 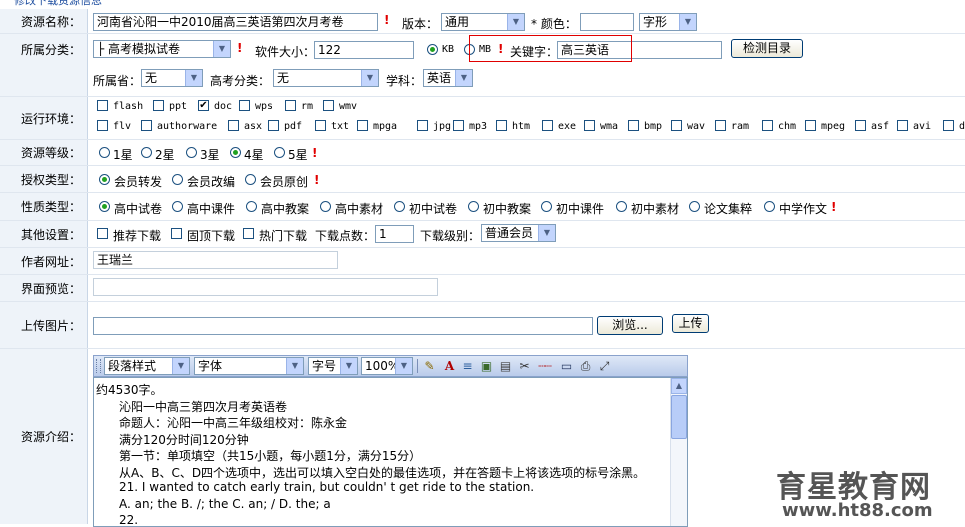 I want to click on highlight-box, so click(x=550, y=48).